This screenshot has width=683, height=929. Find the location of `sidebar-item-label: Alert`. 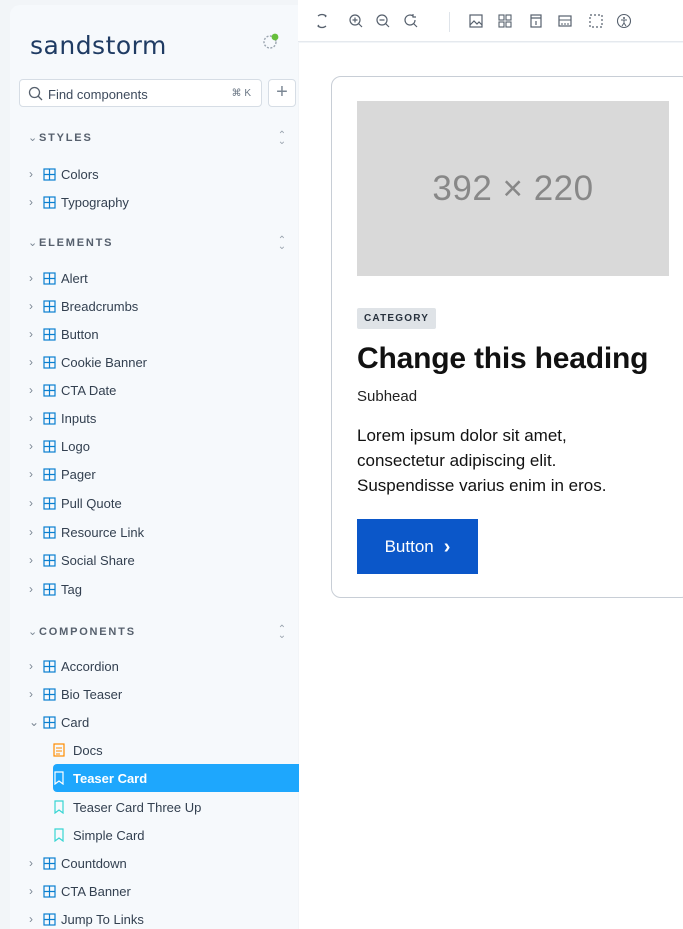

sidebar-item-label: Alert is located at coordinates (74, 278).